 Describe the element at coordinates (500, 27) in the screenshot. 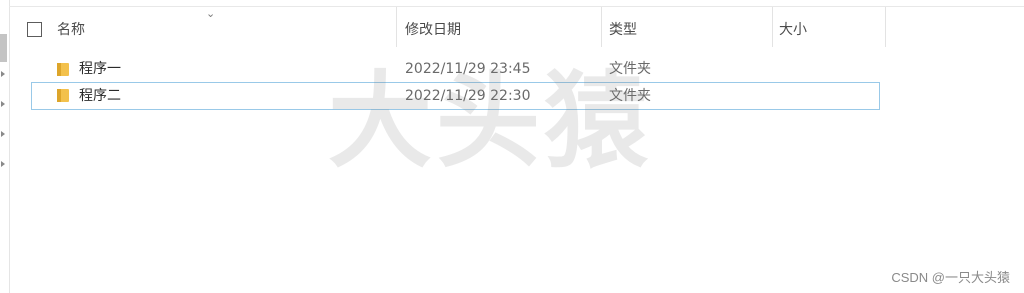

I see `column-header-modified: 修改日期` at that location.